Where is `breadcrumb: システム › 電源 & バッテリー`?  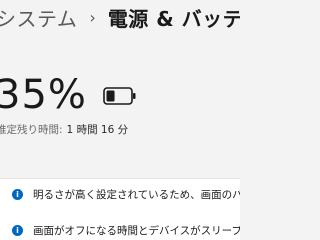 breadcrumb: システム › 電源 & バッテリー is located at coordinates (120, 17).